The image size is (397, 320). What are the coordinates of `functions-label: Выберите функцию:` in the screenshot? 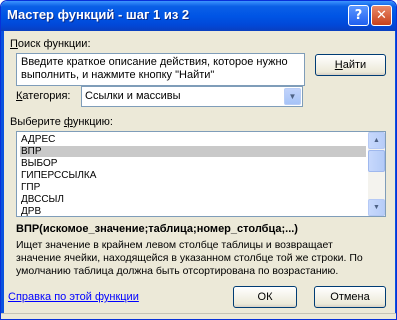 It's located at (61, 122).